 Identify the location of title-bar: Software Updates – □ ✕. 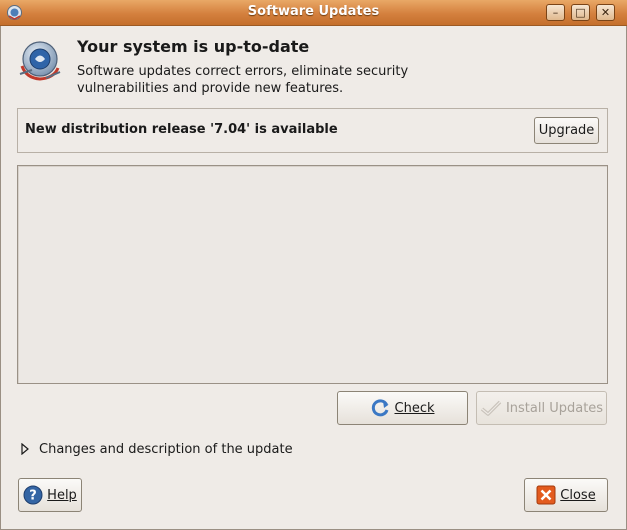
(313, 13).